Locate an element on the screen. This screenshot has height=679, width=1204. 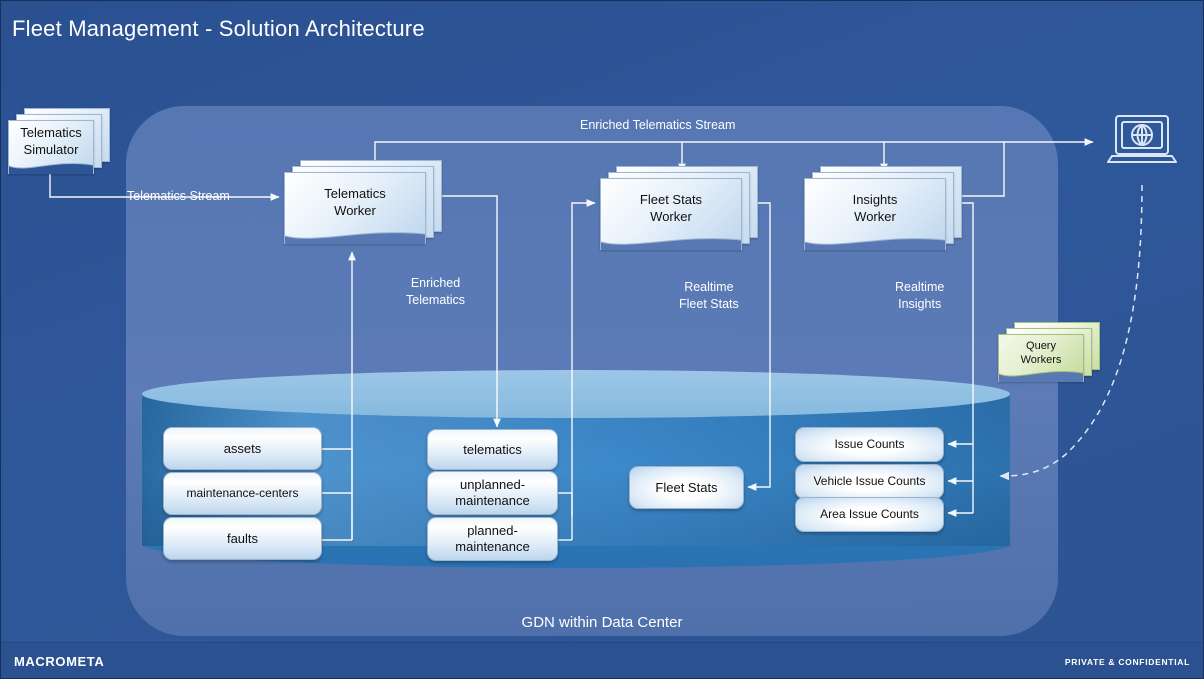
query-workers-label-line2: Workers is located at coordinates (1041, 360).